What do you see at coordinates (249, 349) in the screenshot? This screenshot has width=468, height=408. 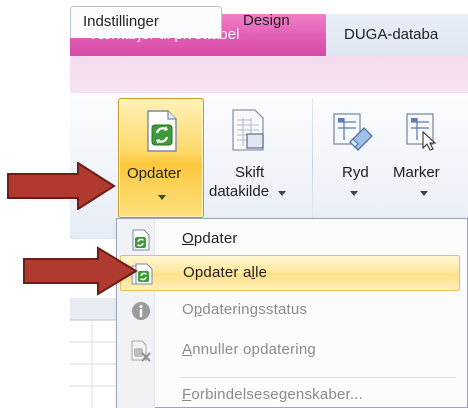 I see `menu-item-label: Annuller opdatering` at bounding box center [249, 349].